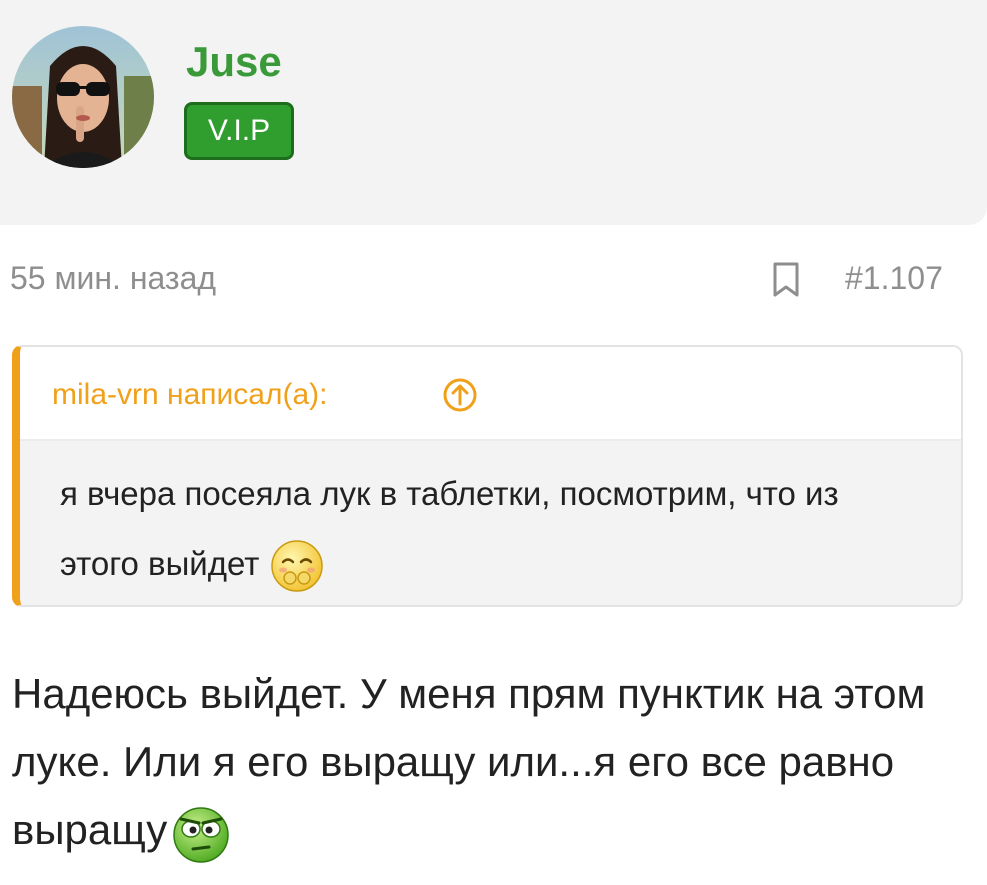  Describe the element at coordinates (201, 833) in the screenshot. I see `green-grumpy-face-icon` at that location.